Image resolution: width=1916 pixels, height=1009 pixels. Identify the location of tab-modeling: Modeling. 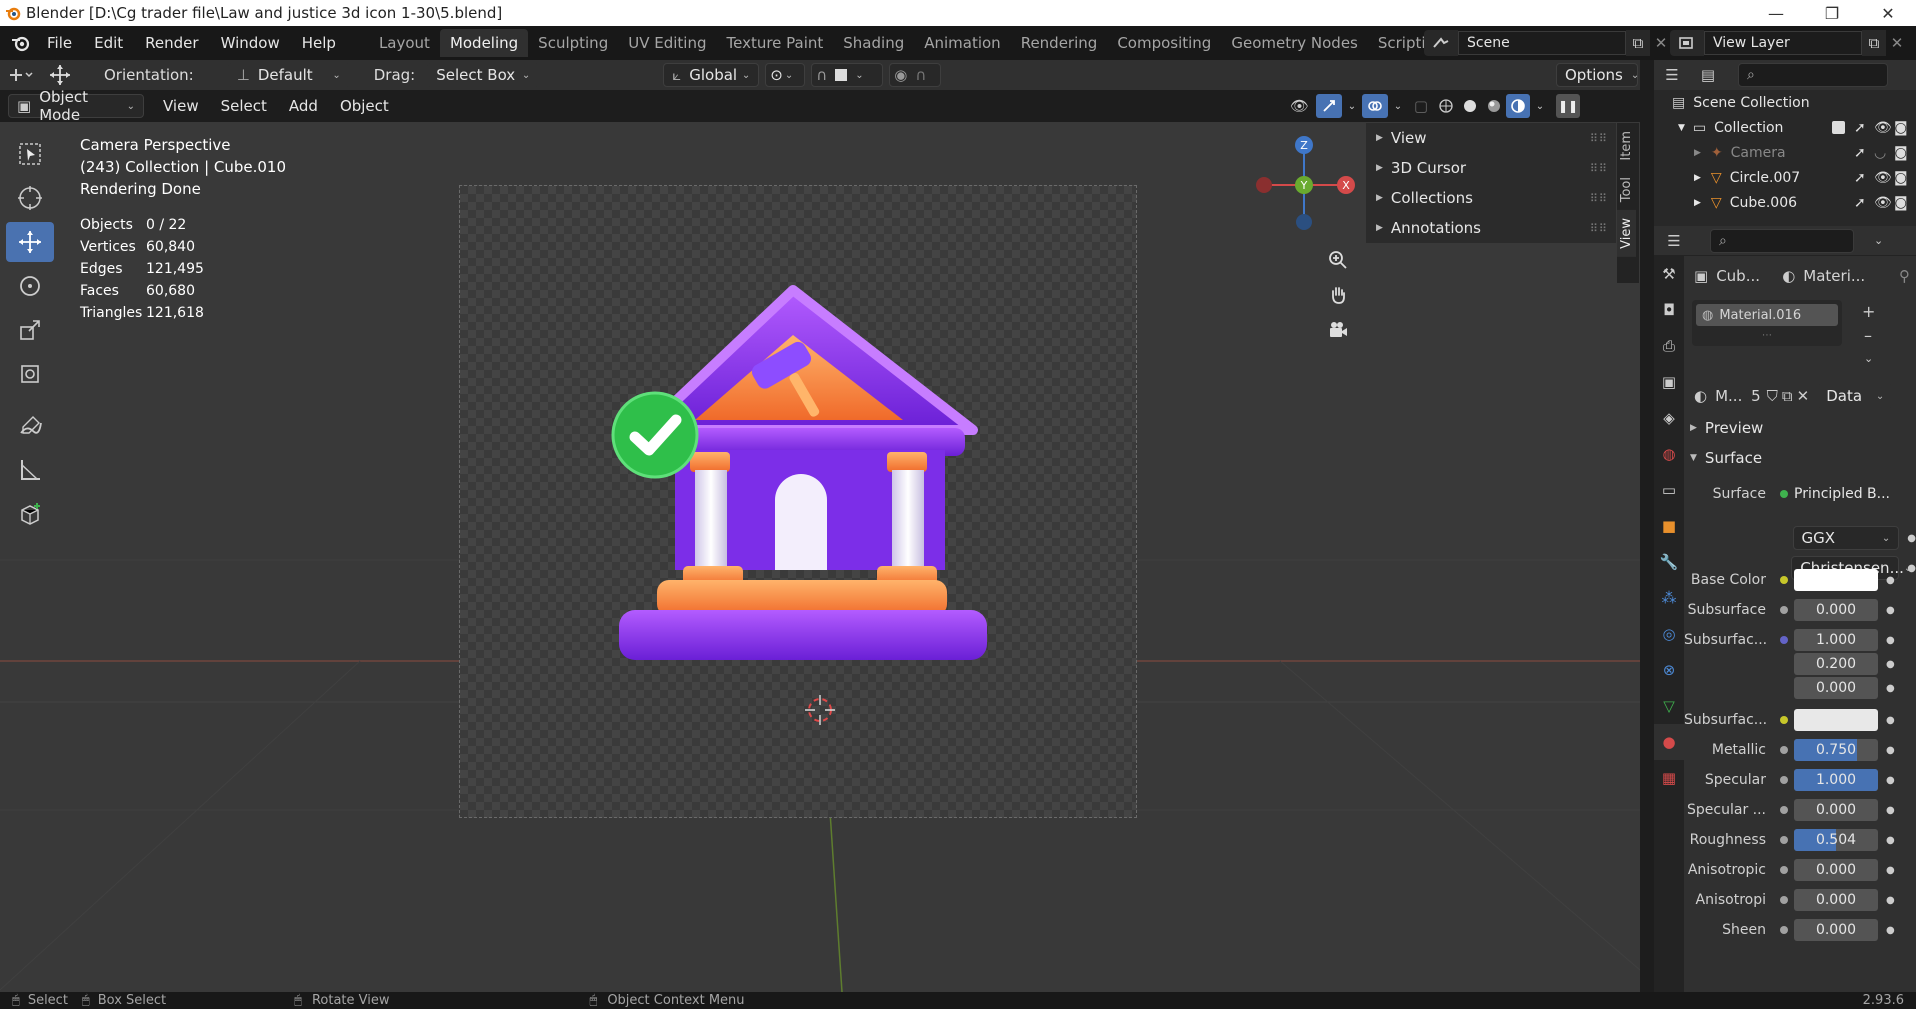
(484, 43).